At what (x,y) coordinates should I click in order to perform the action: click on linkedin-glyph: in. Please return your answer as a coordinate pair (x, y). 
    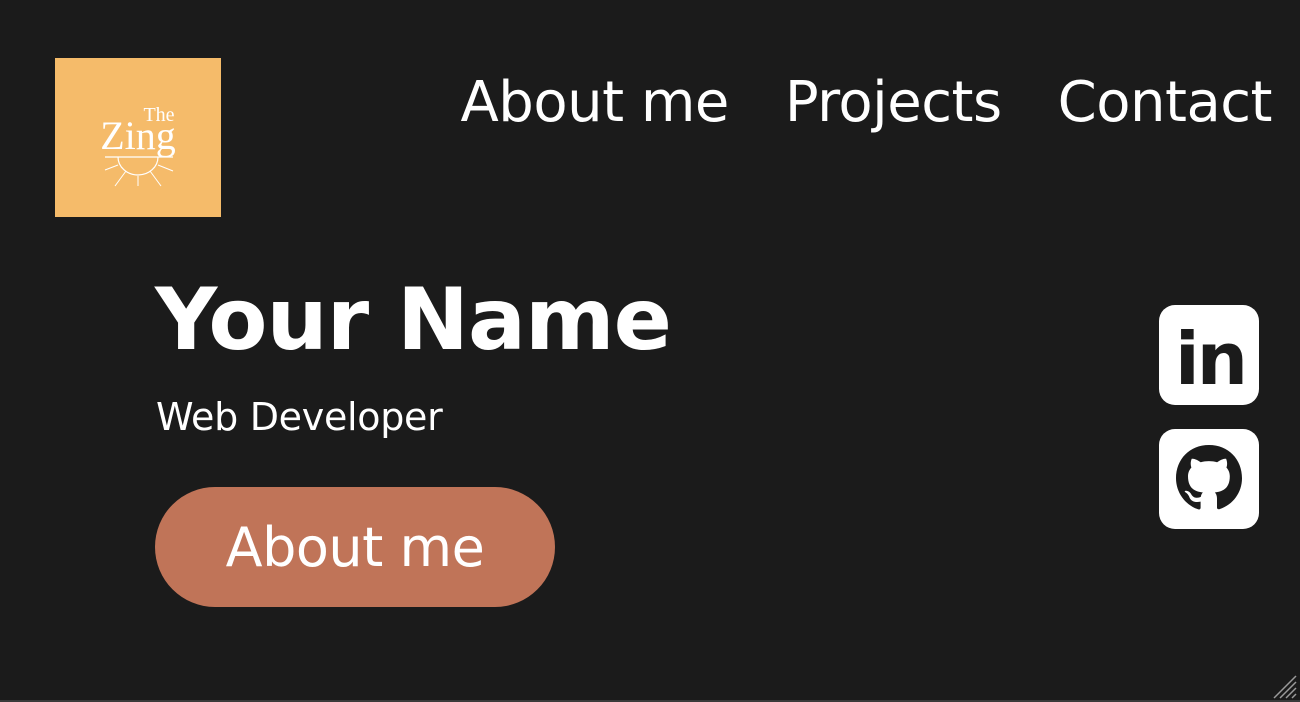
    Looking at the image, I should click on (1210, 359).